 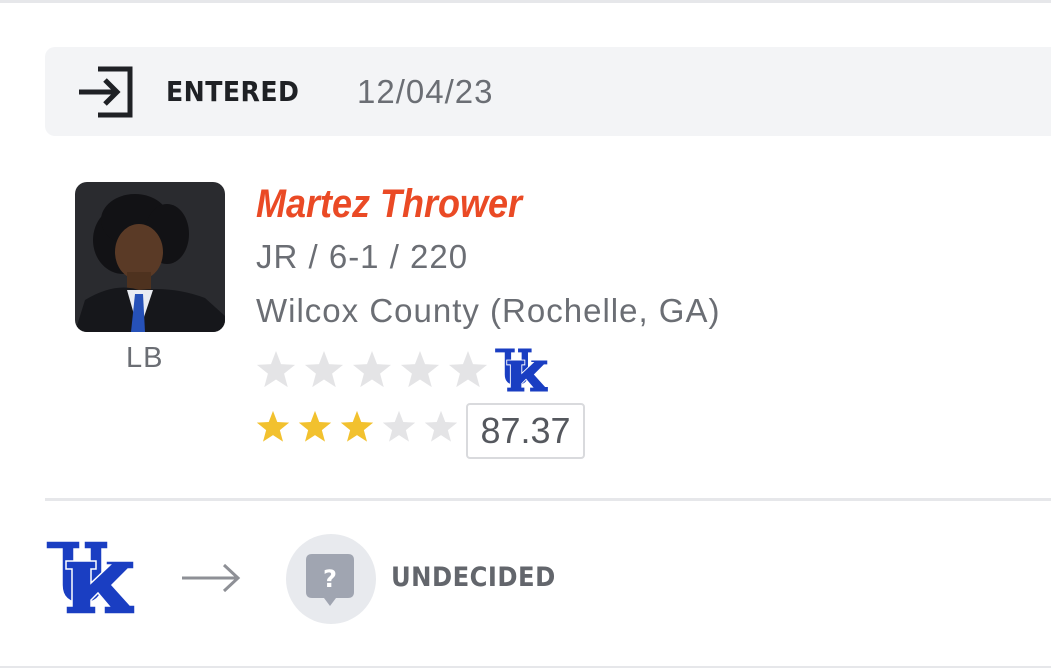 I want to click on status-date: 12/04/23, so click(x=425, y=91).